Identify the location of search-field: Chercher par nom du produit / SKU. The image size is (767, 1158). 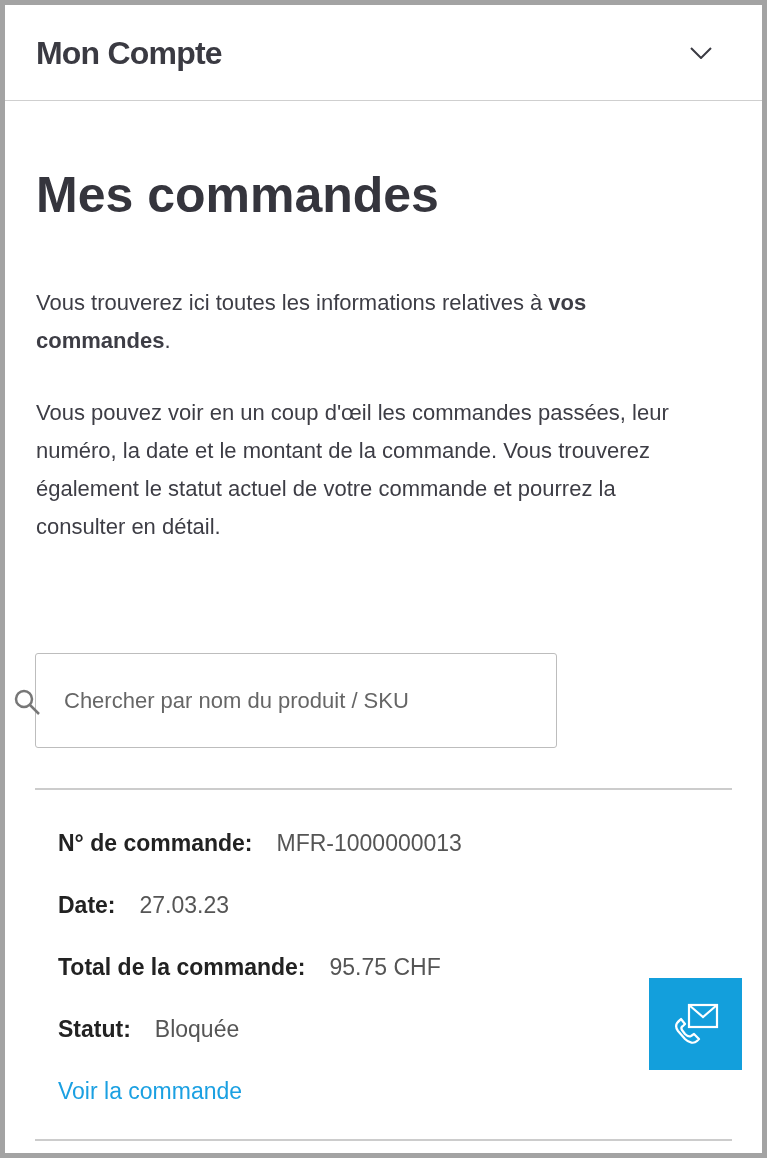
(296, 700).